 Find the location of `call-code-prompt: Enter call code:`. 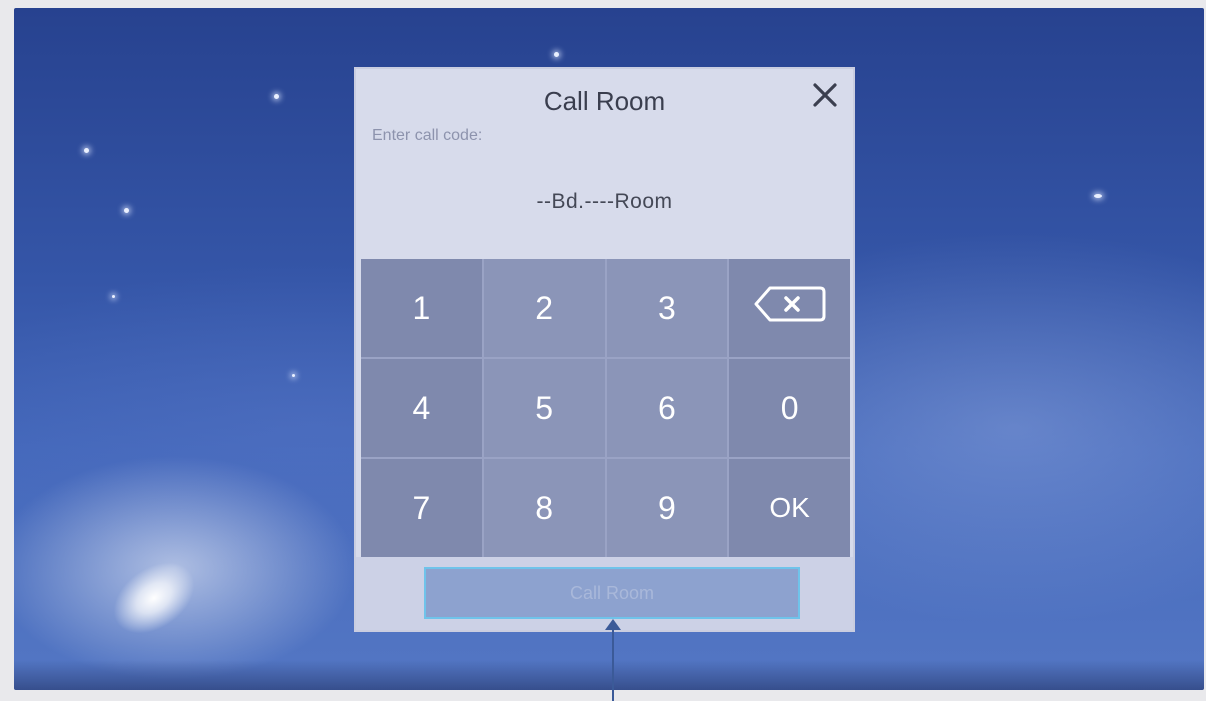

call-code-prompt: Enter call code: is located at coordinates (427, 135).